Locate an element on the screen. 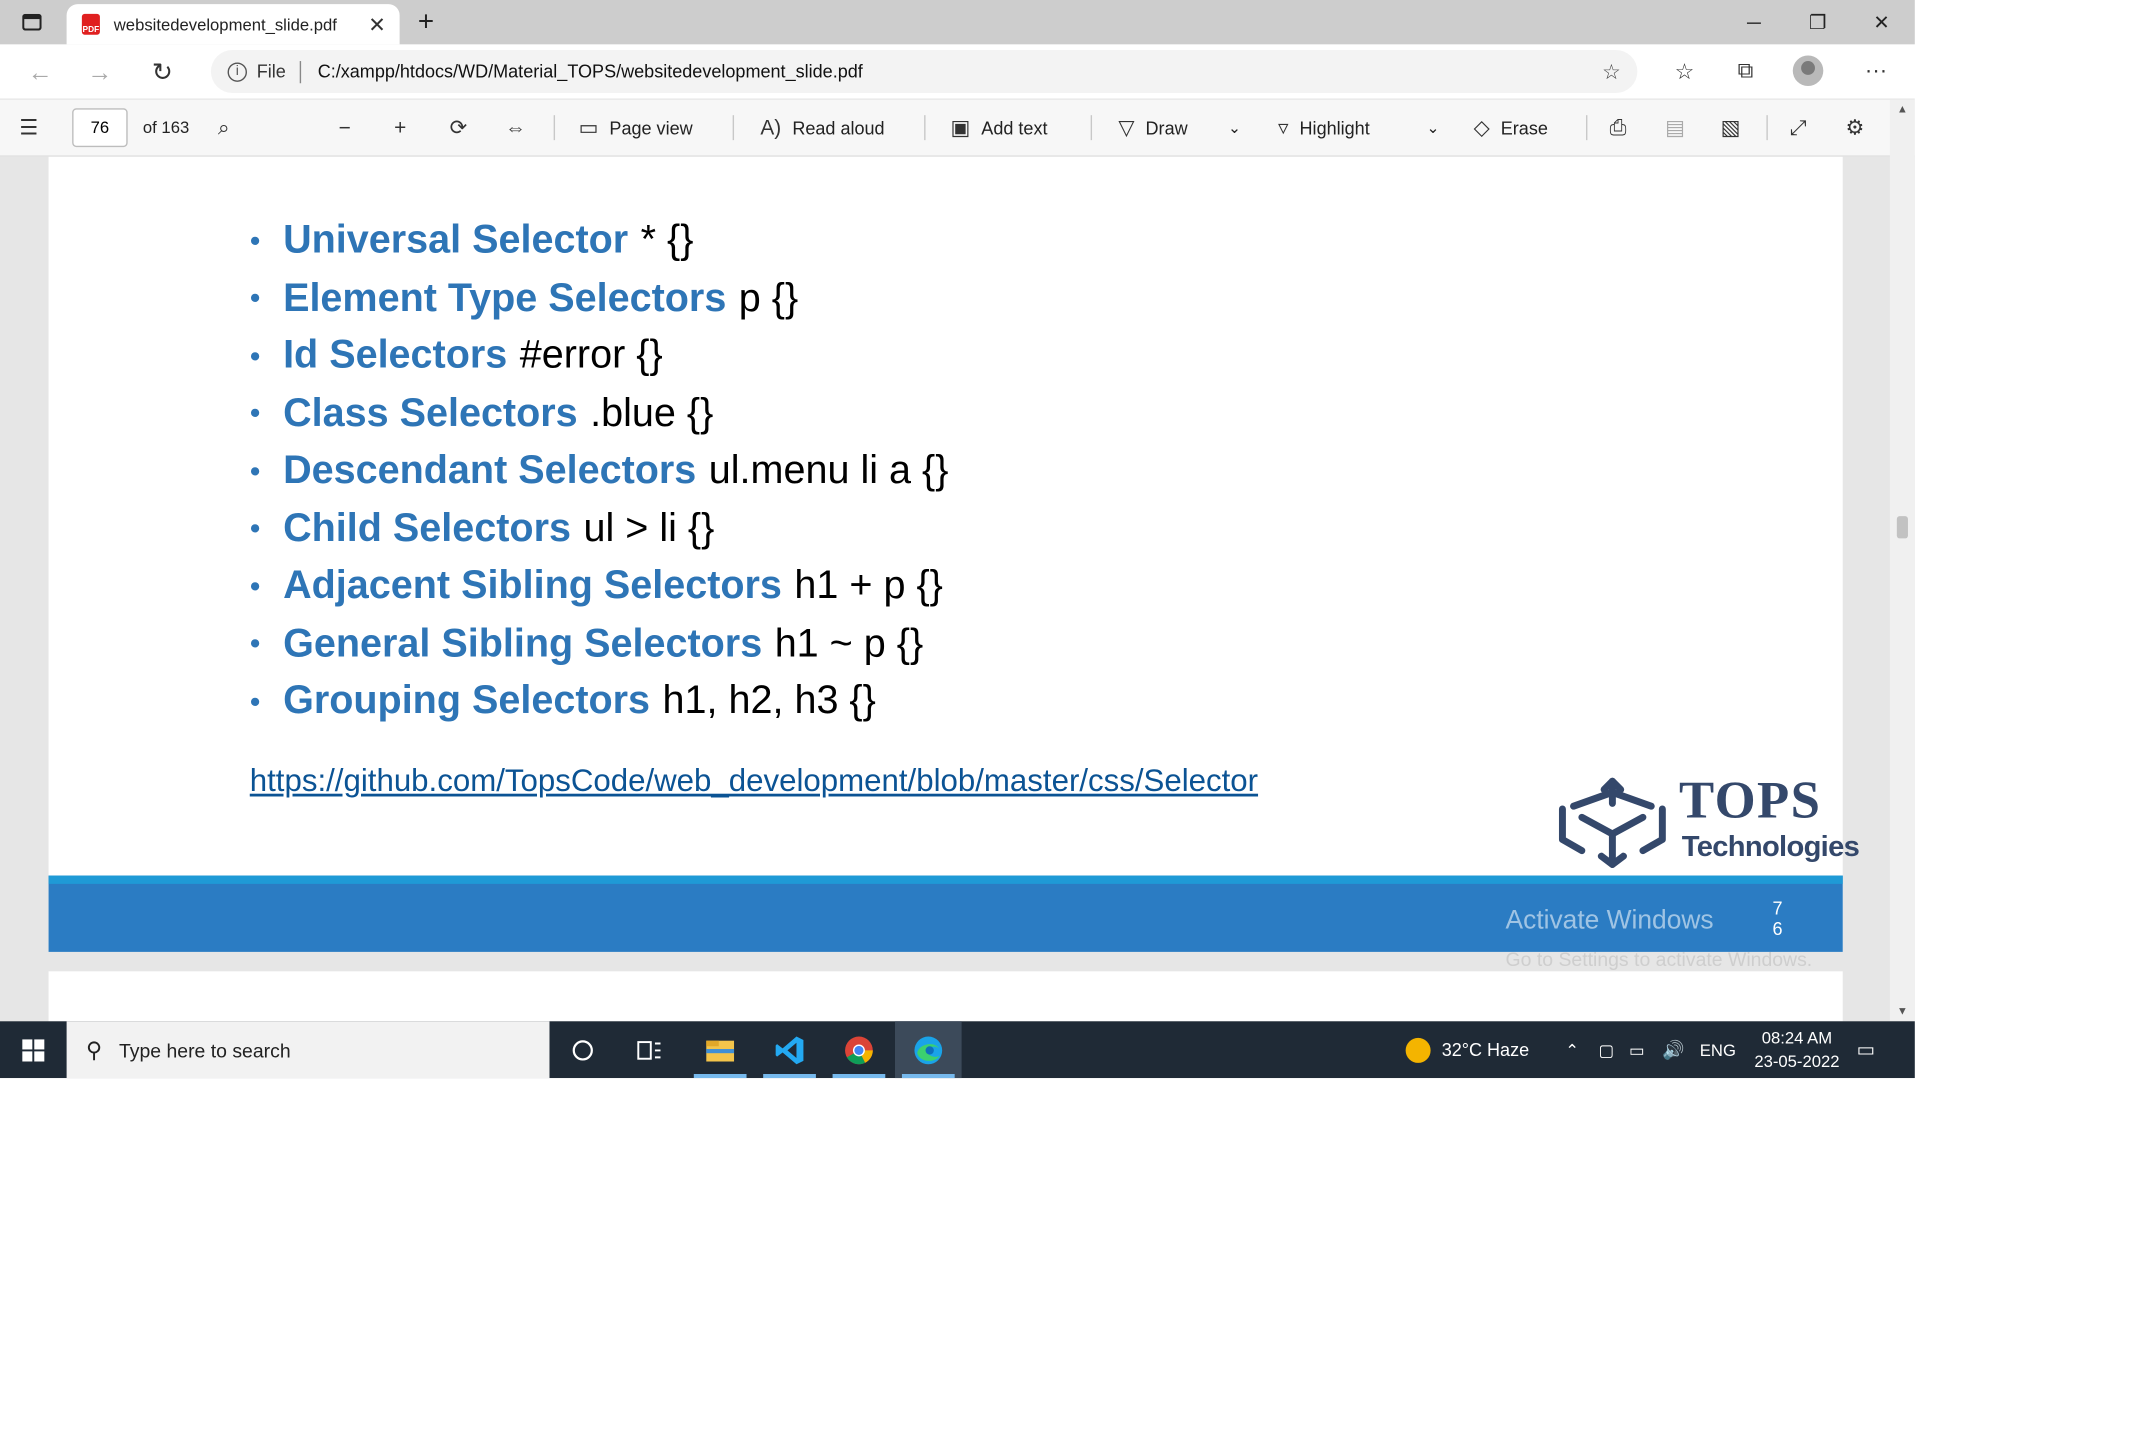 Image resolution: width=2146 pixels, height=1438 pixels. scrollbar-thumb is located at coordinates (1902, 527).